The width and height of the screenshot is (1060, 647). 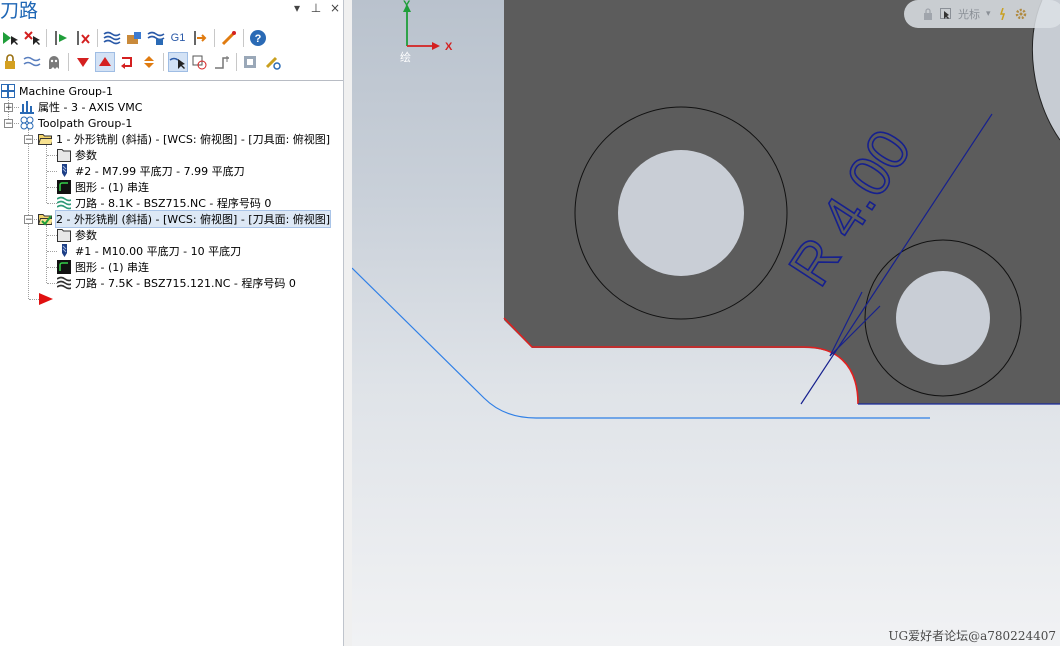 What do you see at coordinates (61, 38) in the screenshot?
I see `regen-icon` at bounding box center [61, 38].